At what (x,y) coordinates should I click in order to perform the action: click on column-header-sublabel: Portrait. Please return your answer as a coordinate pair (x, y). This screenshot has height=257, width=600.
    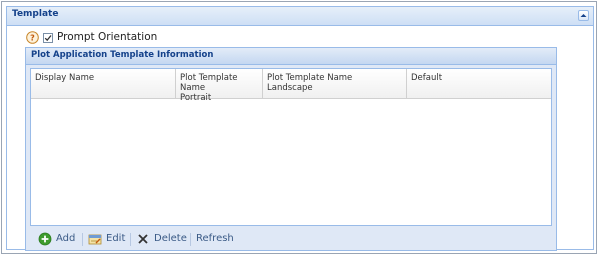
    Looking at the image, I should click on (196, 98).